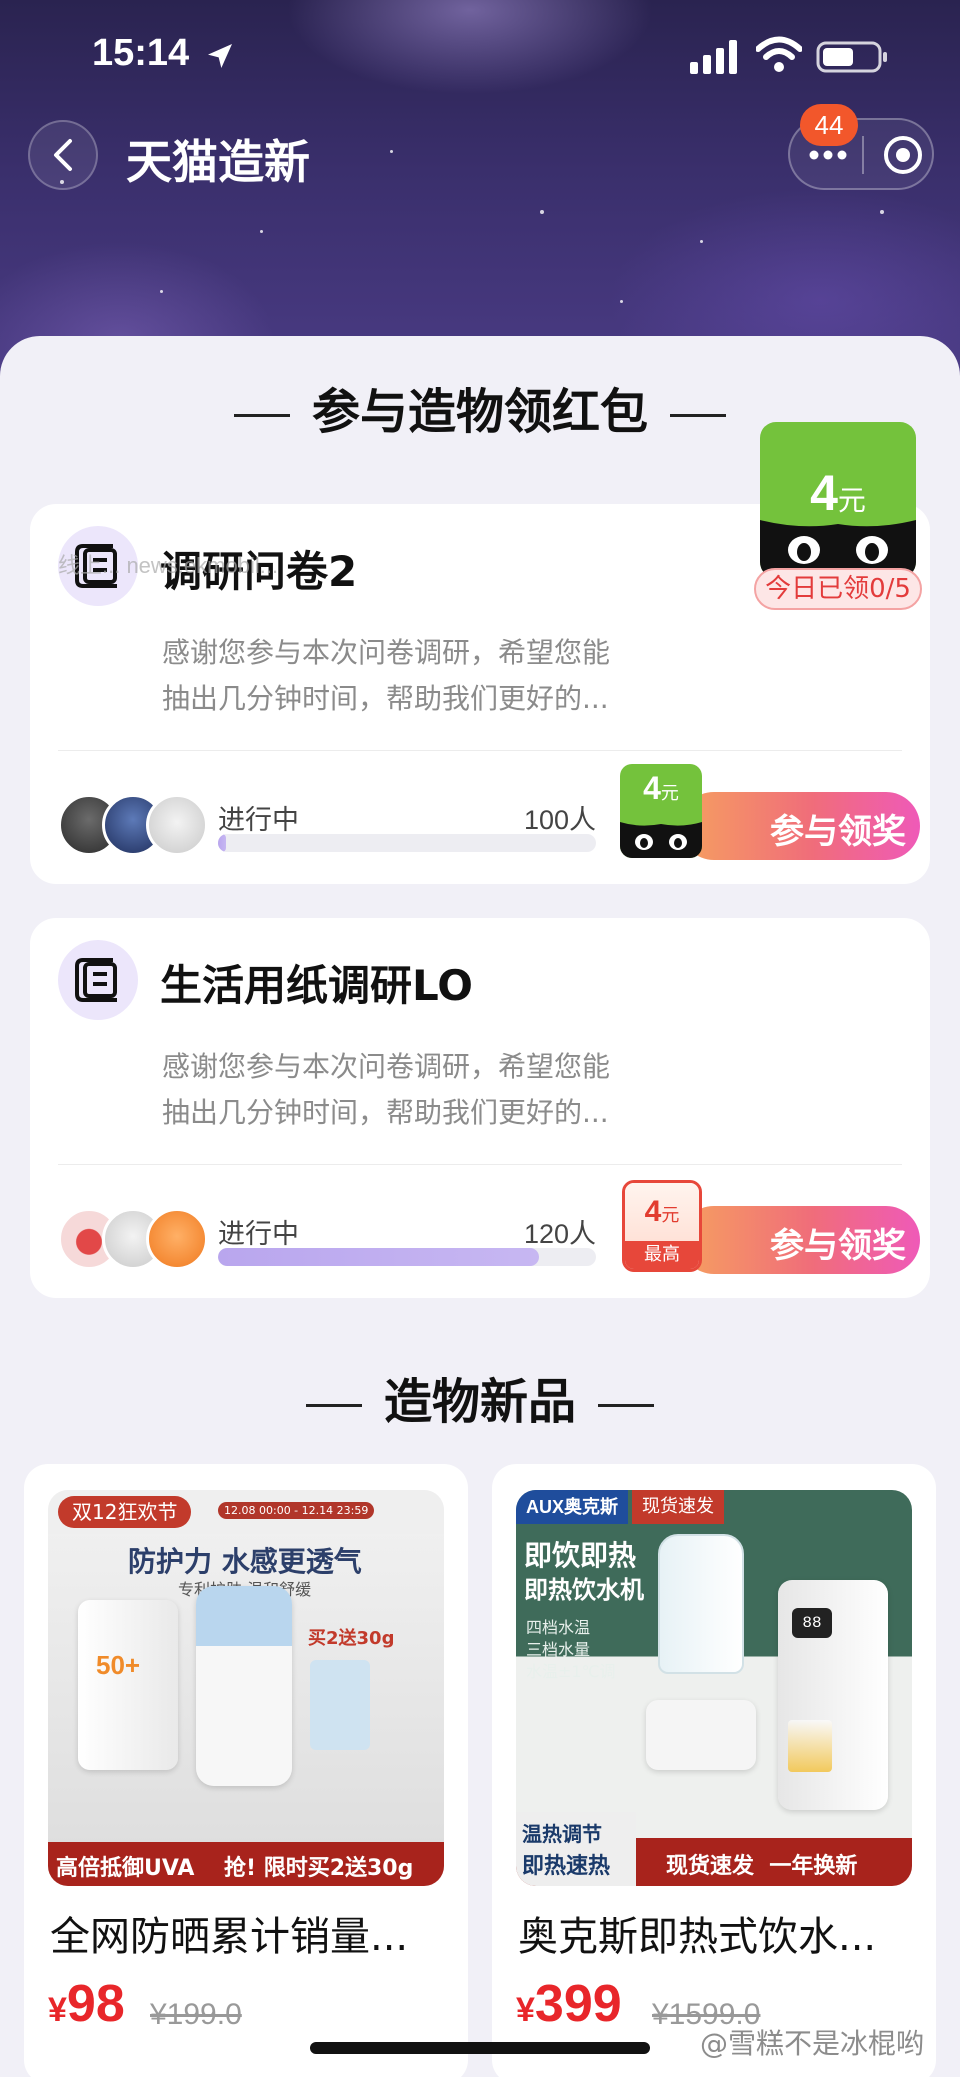 The height and width of the screenshot is (2077, 960). I want to click on section-title-text: 造物新品, so click(479, 1402).